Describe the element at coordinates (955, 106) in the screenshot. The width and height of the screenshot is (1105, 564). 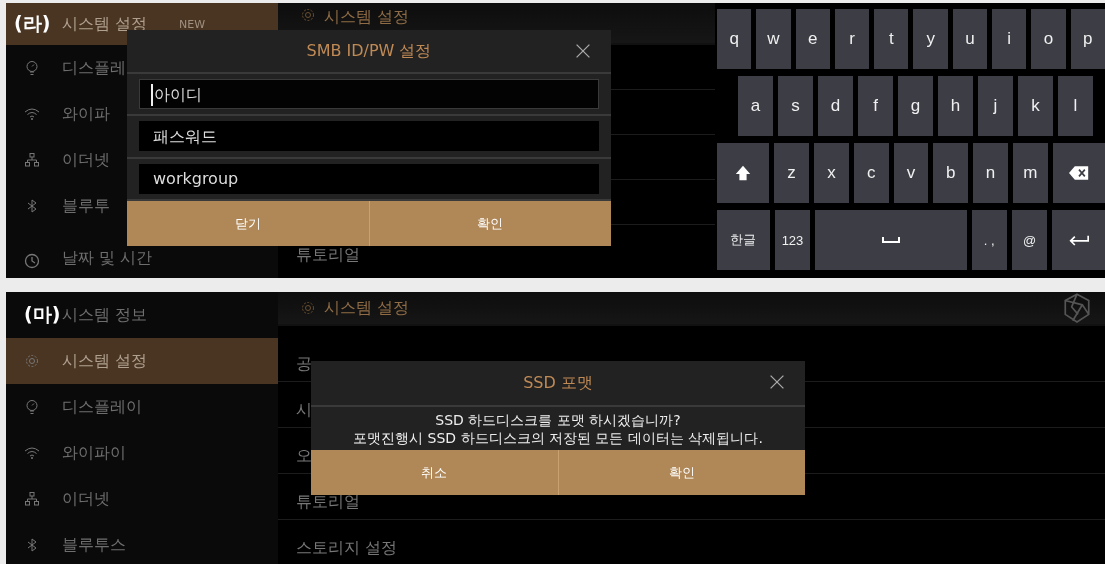
I see `keyboard-key: h` at that location.